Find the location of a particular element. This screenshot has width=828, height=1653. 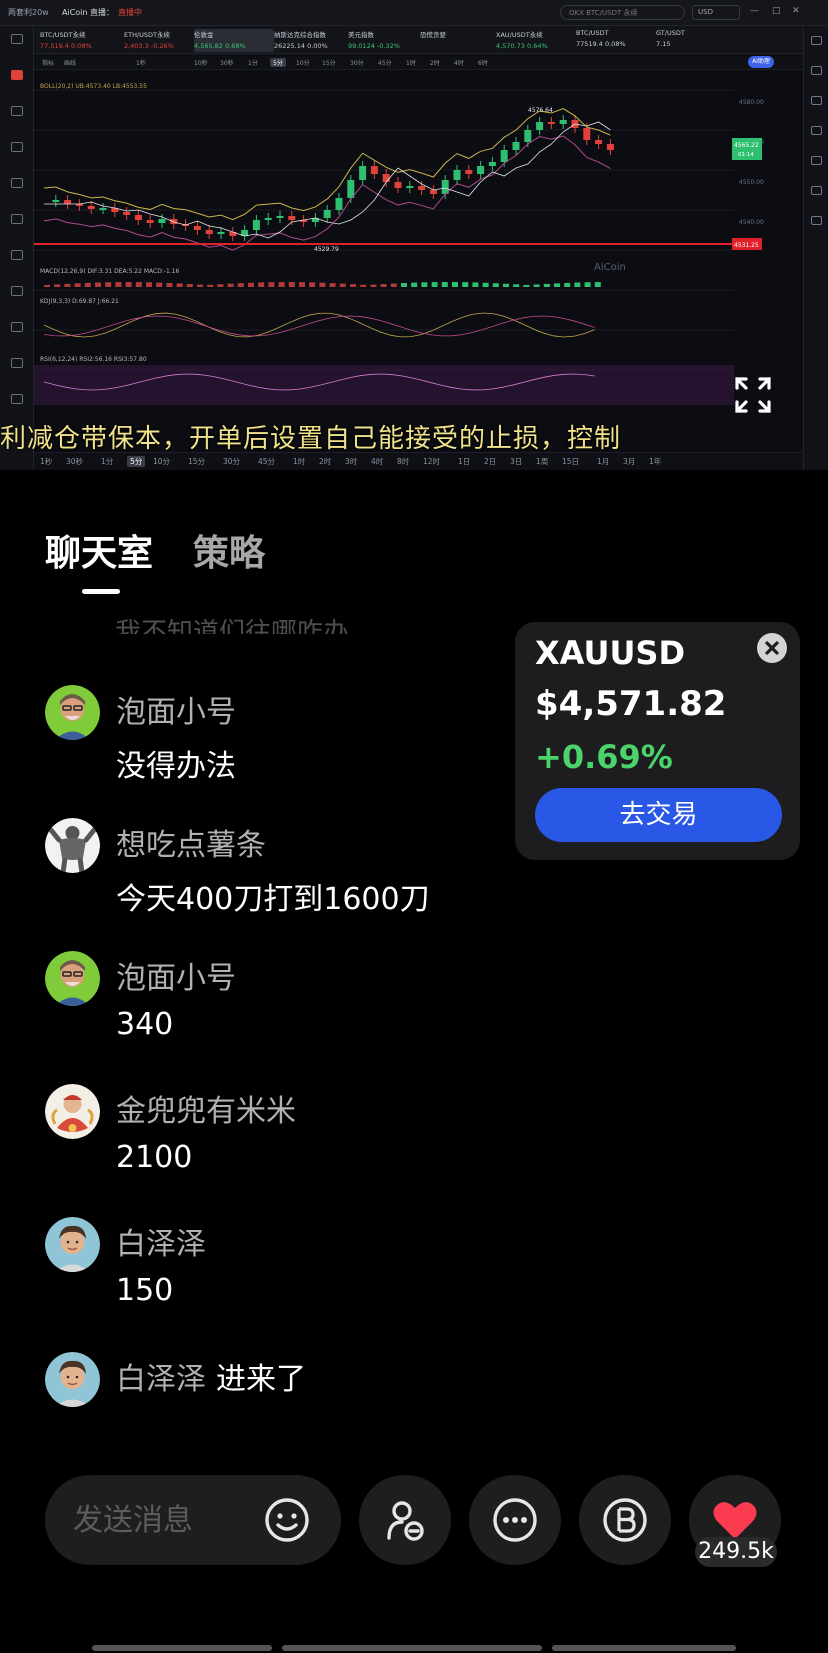

layout-icon is located at coordinates (816, 40).